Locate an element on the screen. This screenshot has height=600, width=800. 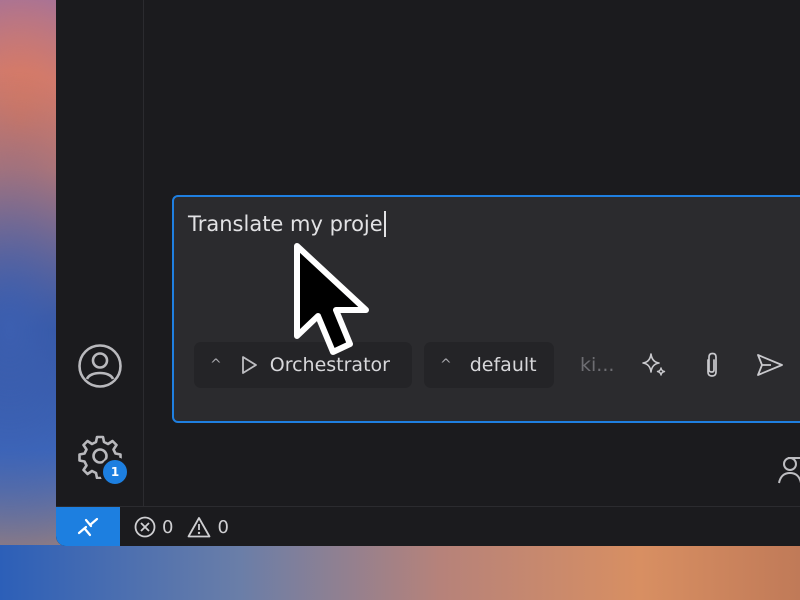
sparkle-icon is located at coordinates (654, 364).